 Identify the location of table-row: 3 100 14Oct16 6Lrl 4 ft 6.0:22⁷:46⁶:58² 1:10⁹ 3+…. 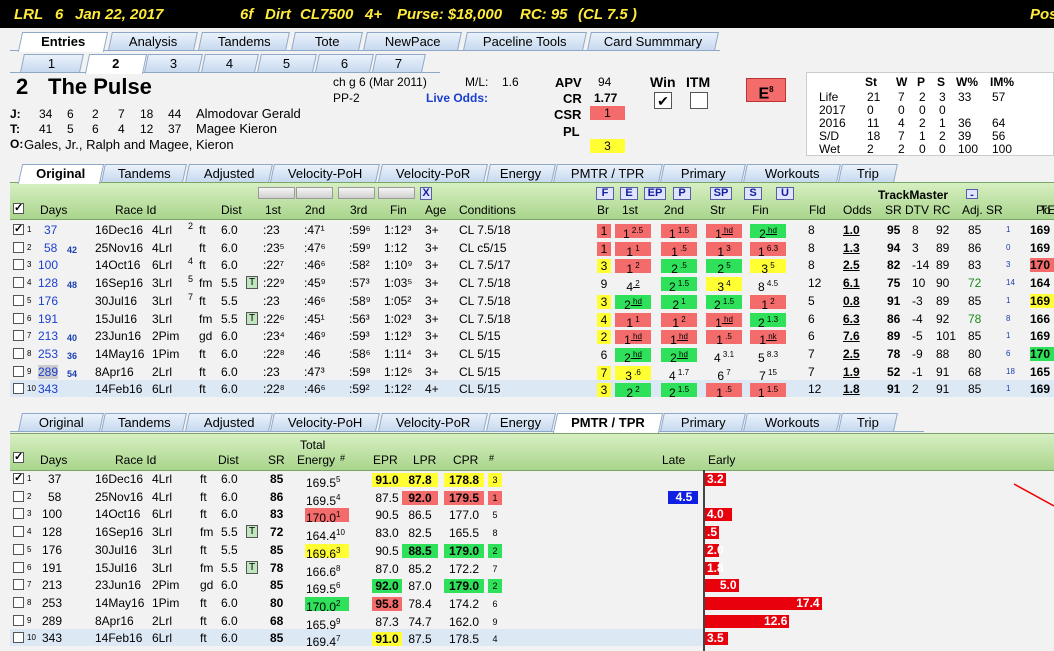
(527, 266).